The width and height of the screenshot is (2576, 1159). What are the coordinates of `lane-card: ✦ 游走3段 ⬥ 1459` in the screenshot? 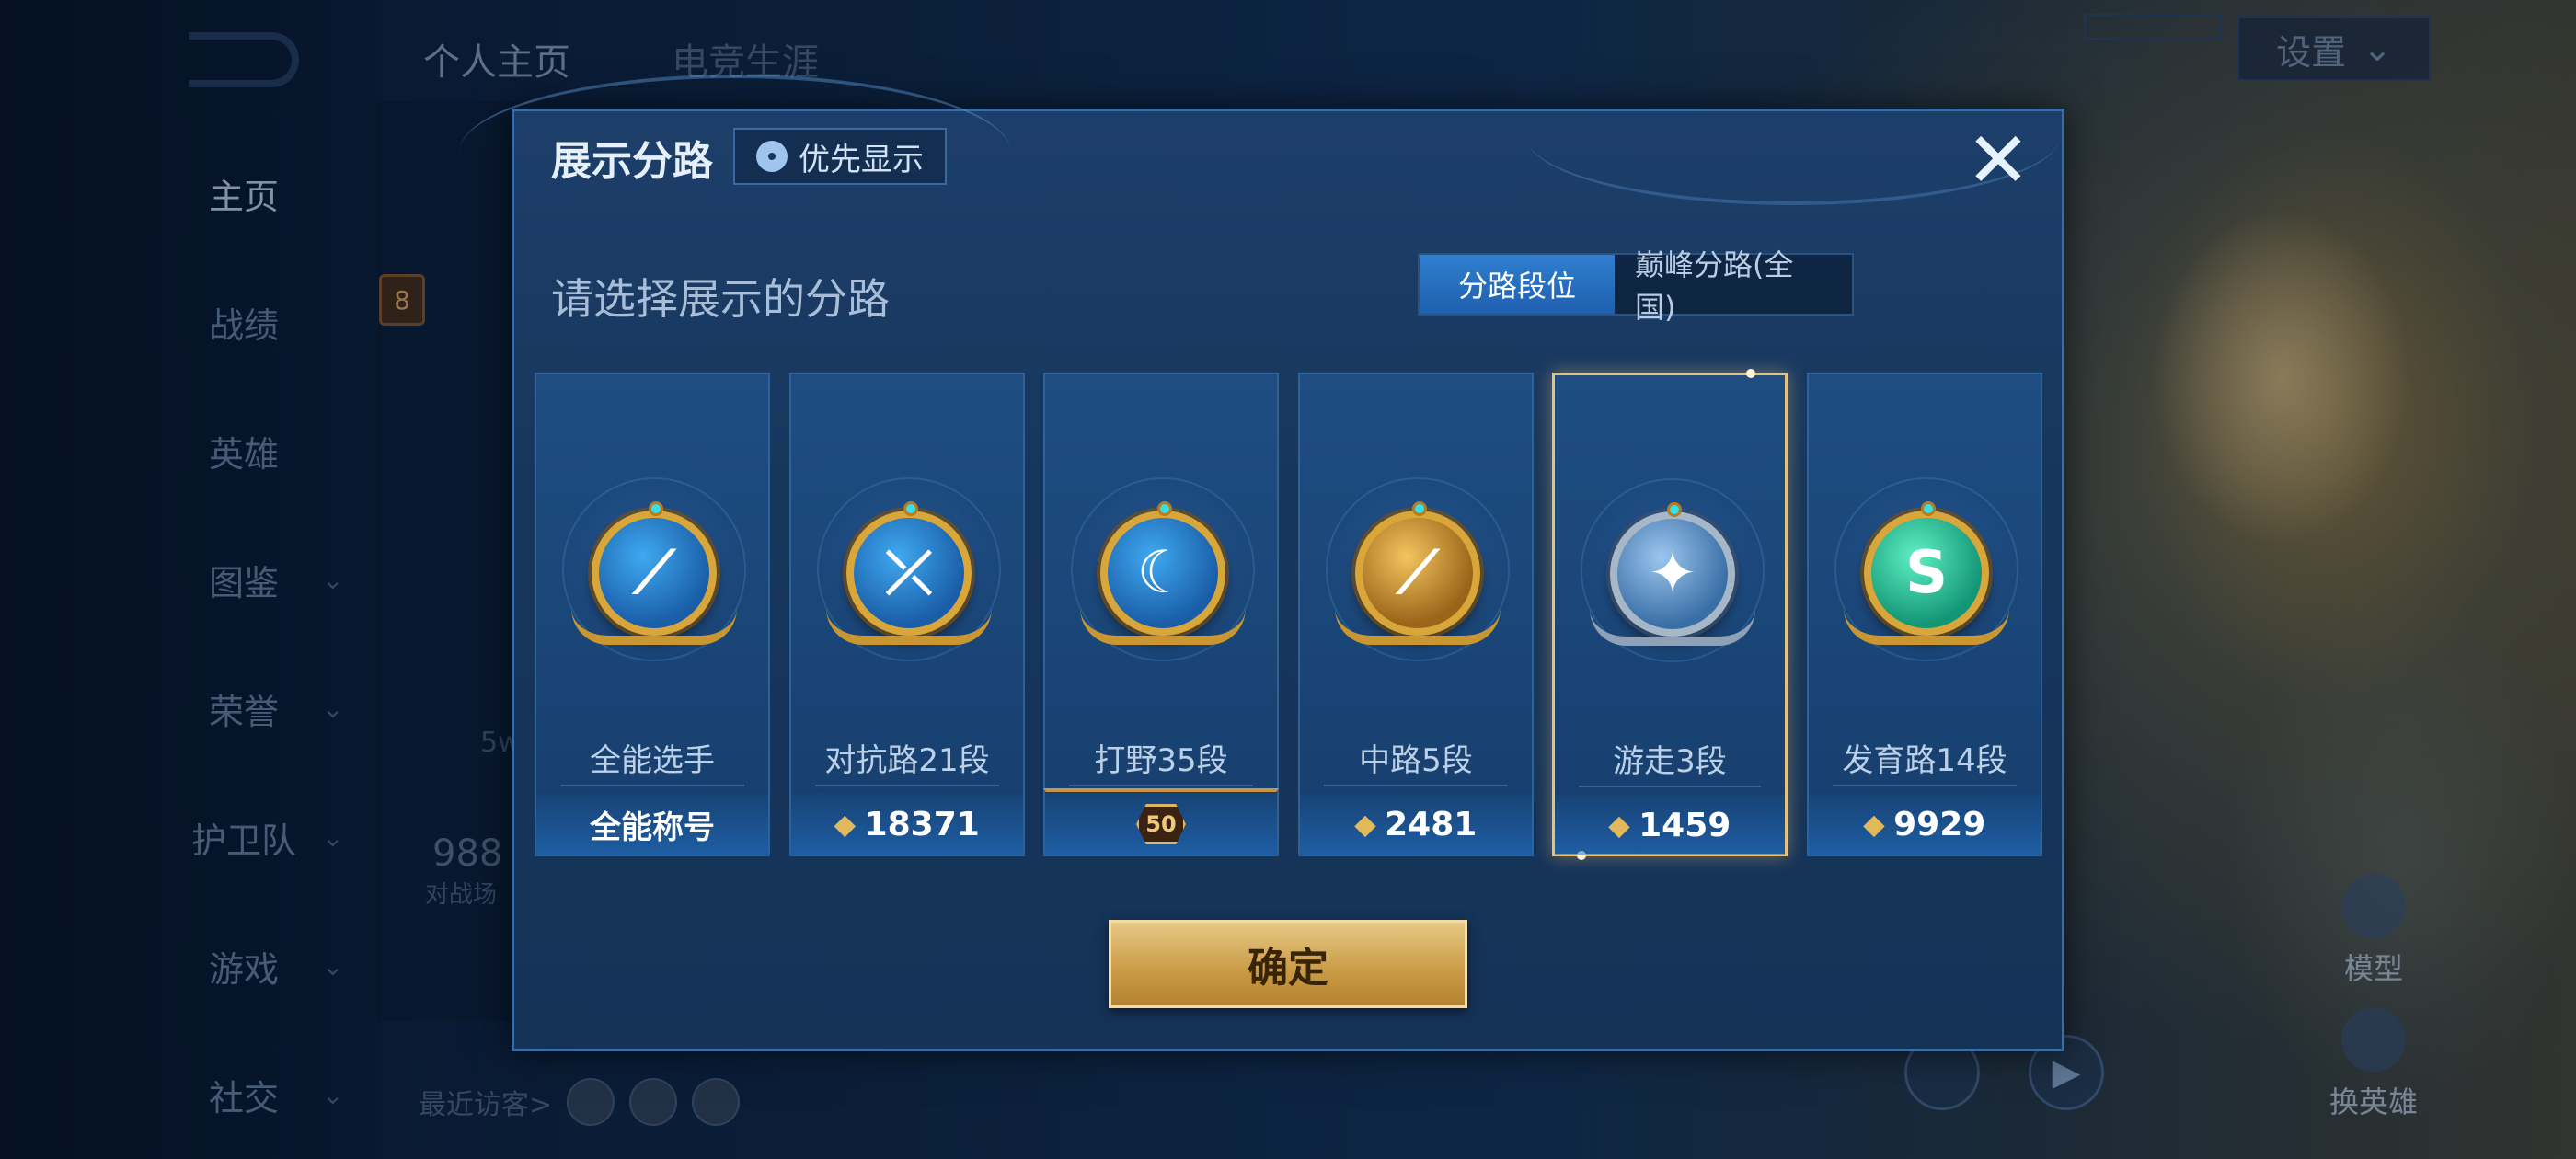 It's located at (1670, 614).